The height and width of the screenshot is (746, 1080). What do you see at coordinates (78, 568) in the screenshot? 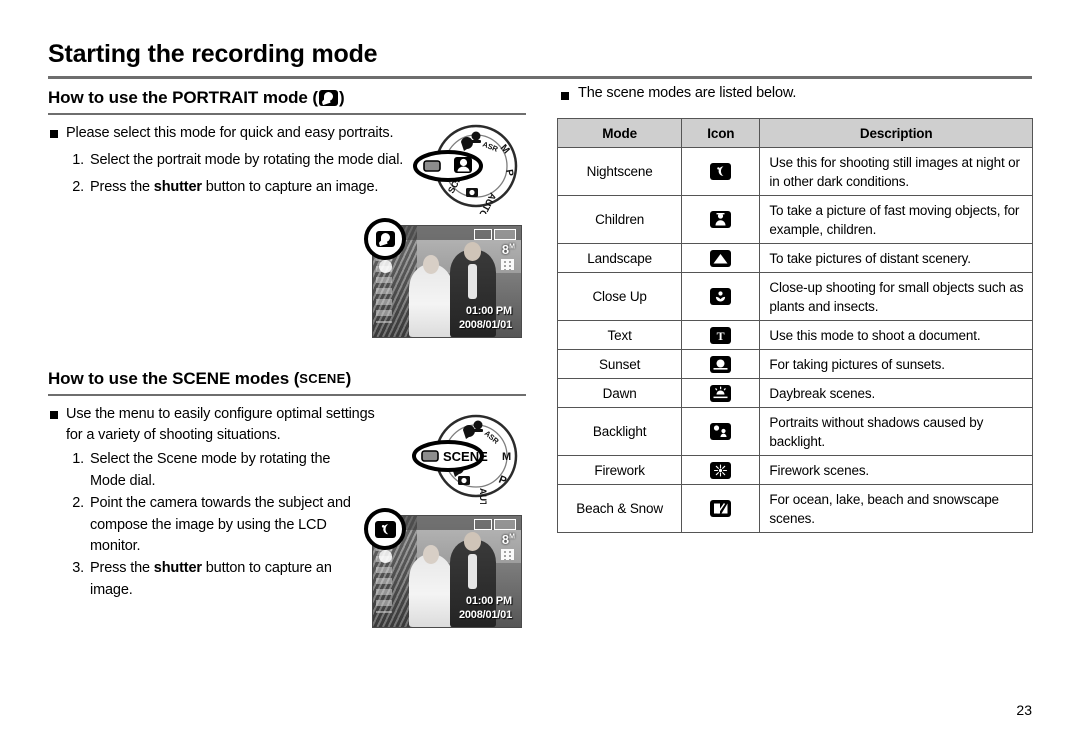
I see `scene-step-3-number: 3.` at bounding box center [78, 568].